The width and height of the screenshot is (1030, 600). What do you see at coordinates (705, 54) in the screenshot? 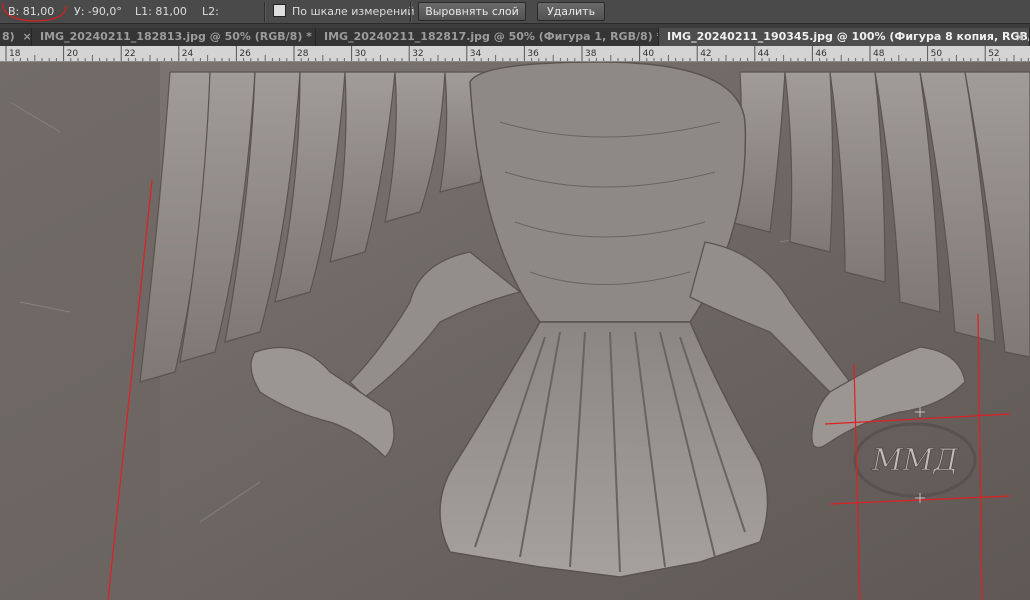
I see `ruler-label: 42` at bounding box center [705, 54].